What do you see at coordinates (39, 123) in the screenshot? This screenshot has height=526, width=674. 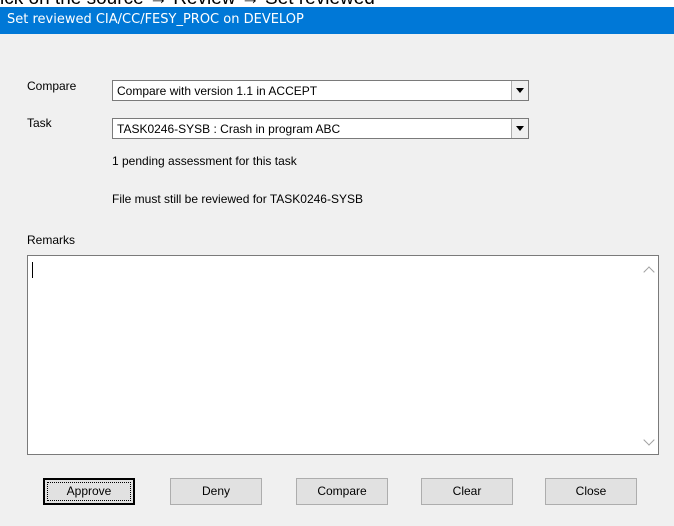 I see `task-label: Task` at bounding box center [39, 123].